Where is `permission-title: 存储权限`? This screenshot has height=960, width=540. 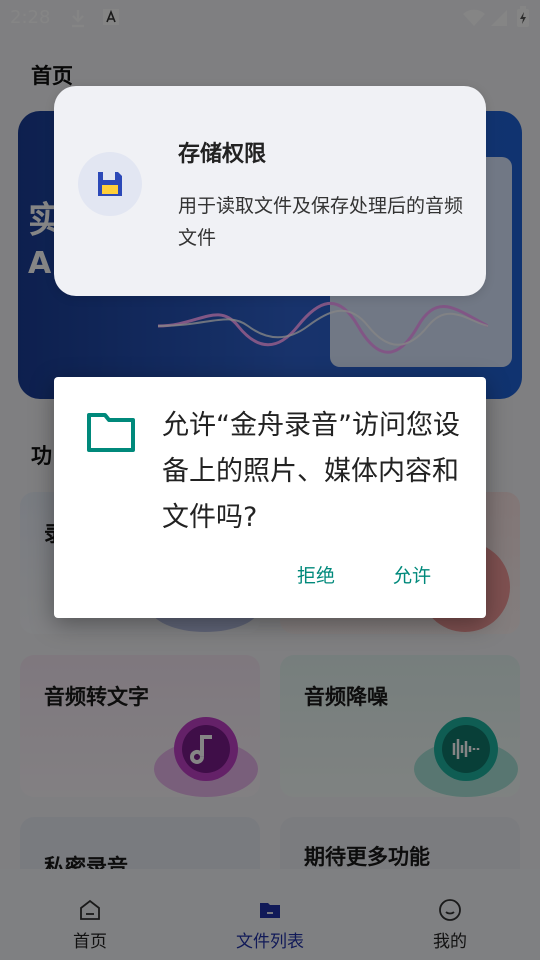
permission-title: 存储权限 is located at coordinates (222, 154).